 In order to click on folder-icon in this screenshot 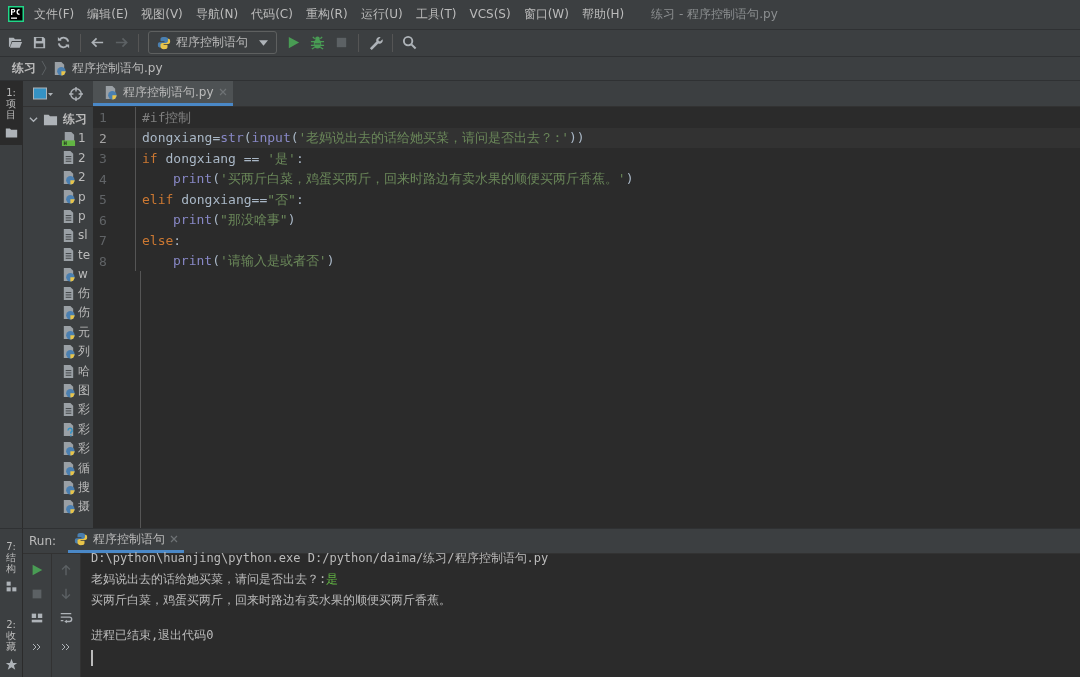, I will do `click(15, 43)`.